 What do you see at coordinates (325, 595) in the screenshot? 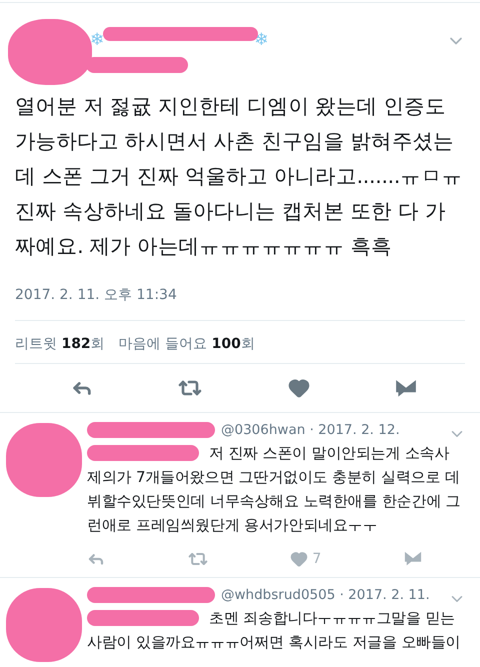
I see `reply-handle-date: @whdbsrud0505 · 2017. 2. 11.` at bounding box center [325, 595].